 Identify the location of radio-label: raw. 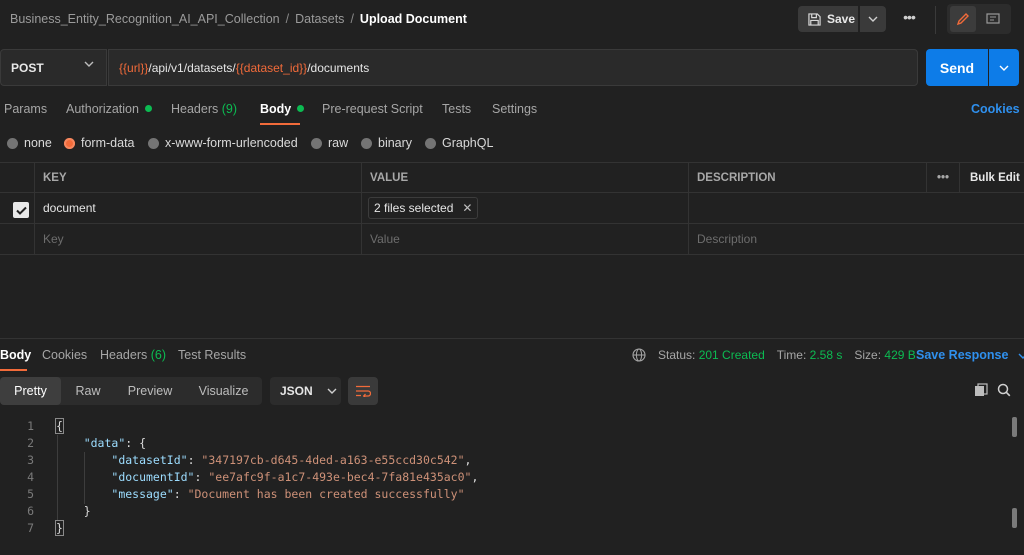
(338, 143).